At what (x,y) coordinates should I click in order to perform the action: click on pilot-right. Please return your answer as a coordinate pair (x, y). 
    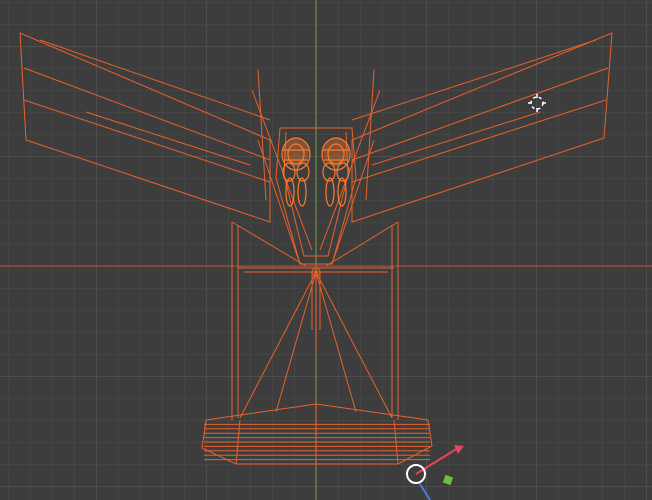
    Looking at the image, I should click on (336, 172).